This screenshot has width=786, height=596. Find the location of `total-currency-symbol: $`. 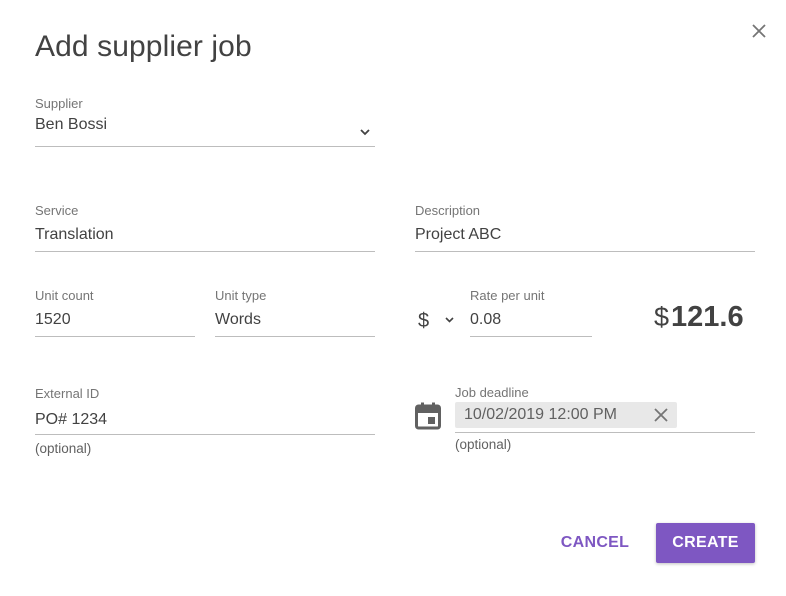

total-currency-symbol: $ is located at coordinates (662, 317).